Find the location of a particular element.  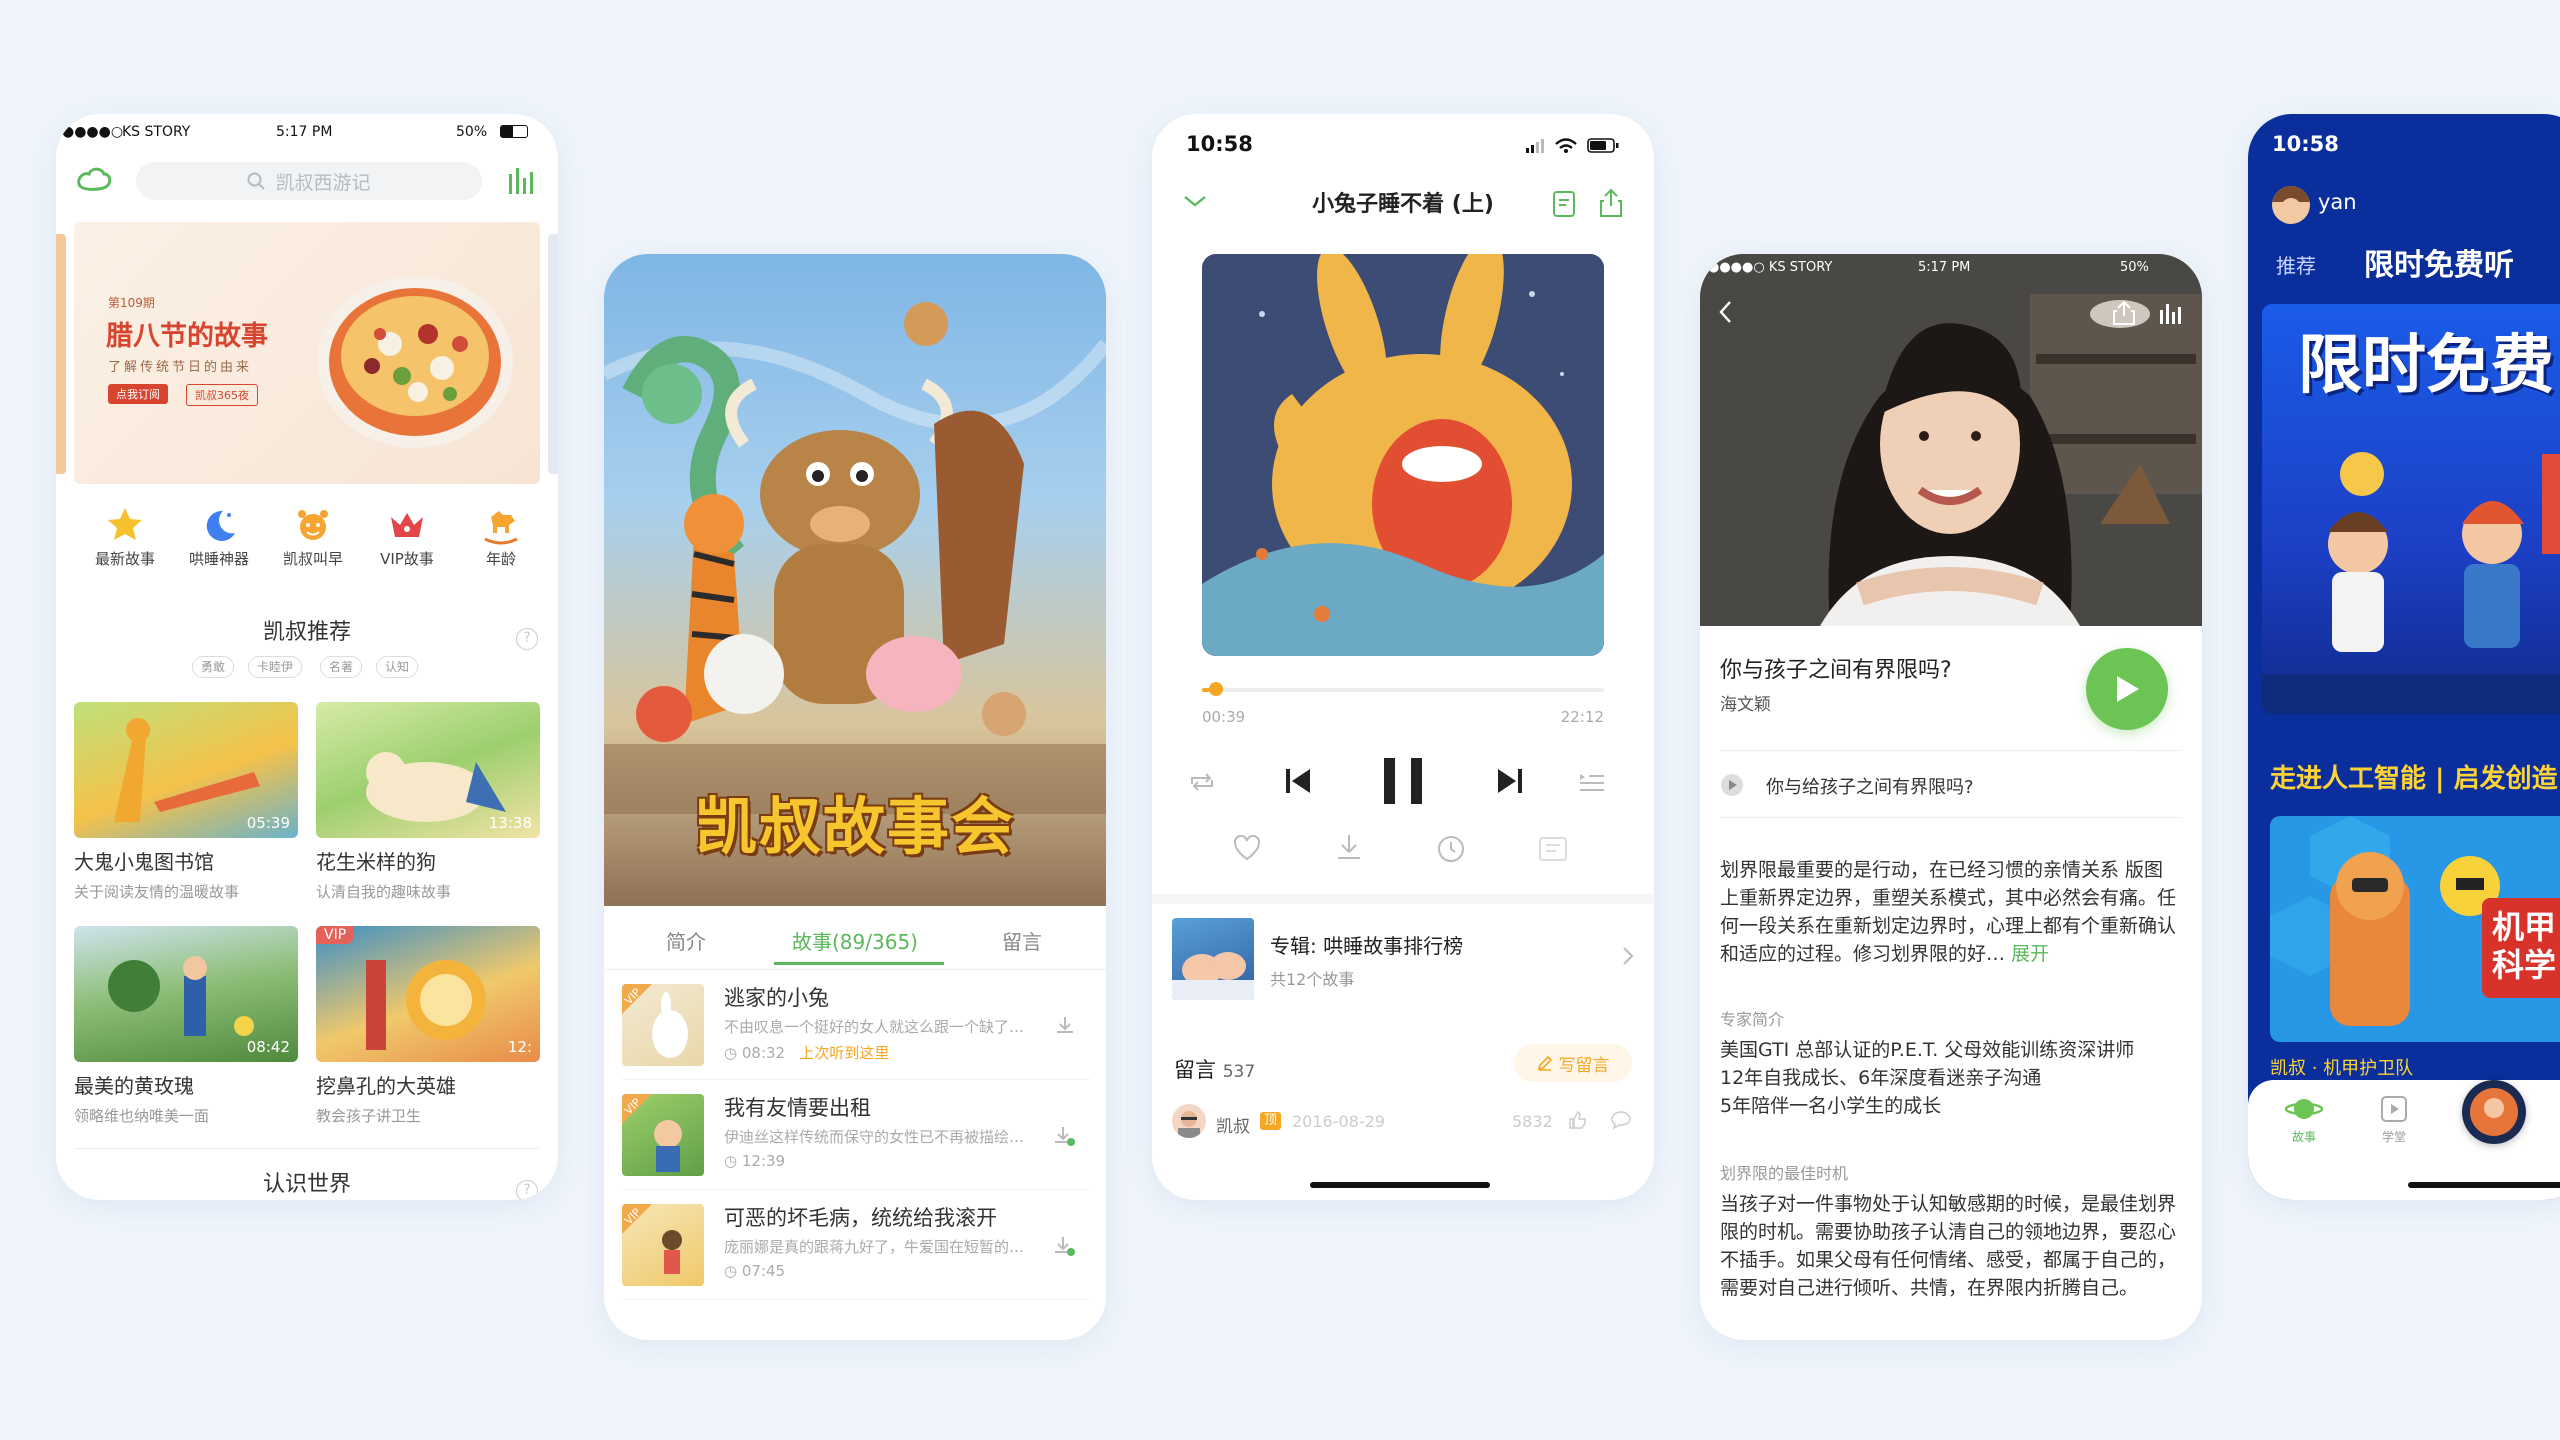

duration-label: 13:38 is located at coordinates (510, 823).